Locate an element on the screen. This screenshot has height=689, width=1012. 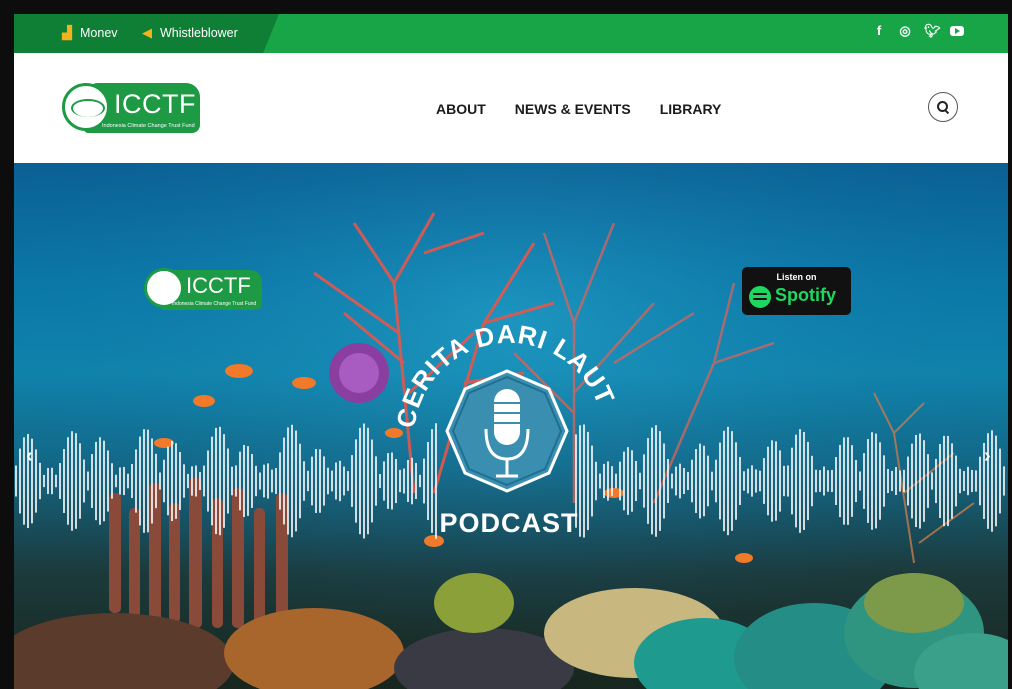
search-icon is located at coordinates (942, 106).